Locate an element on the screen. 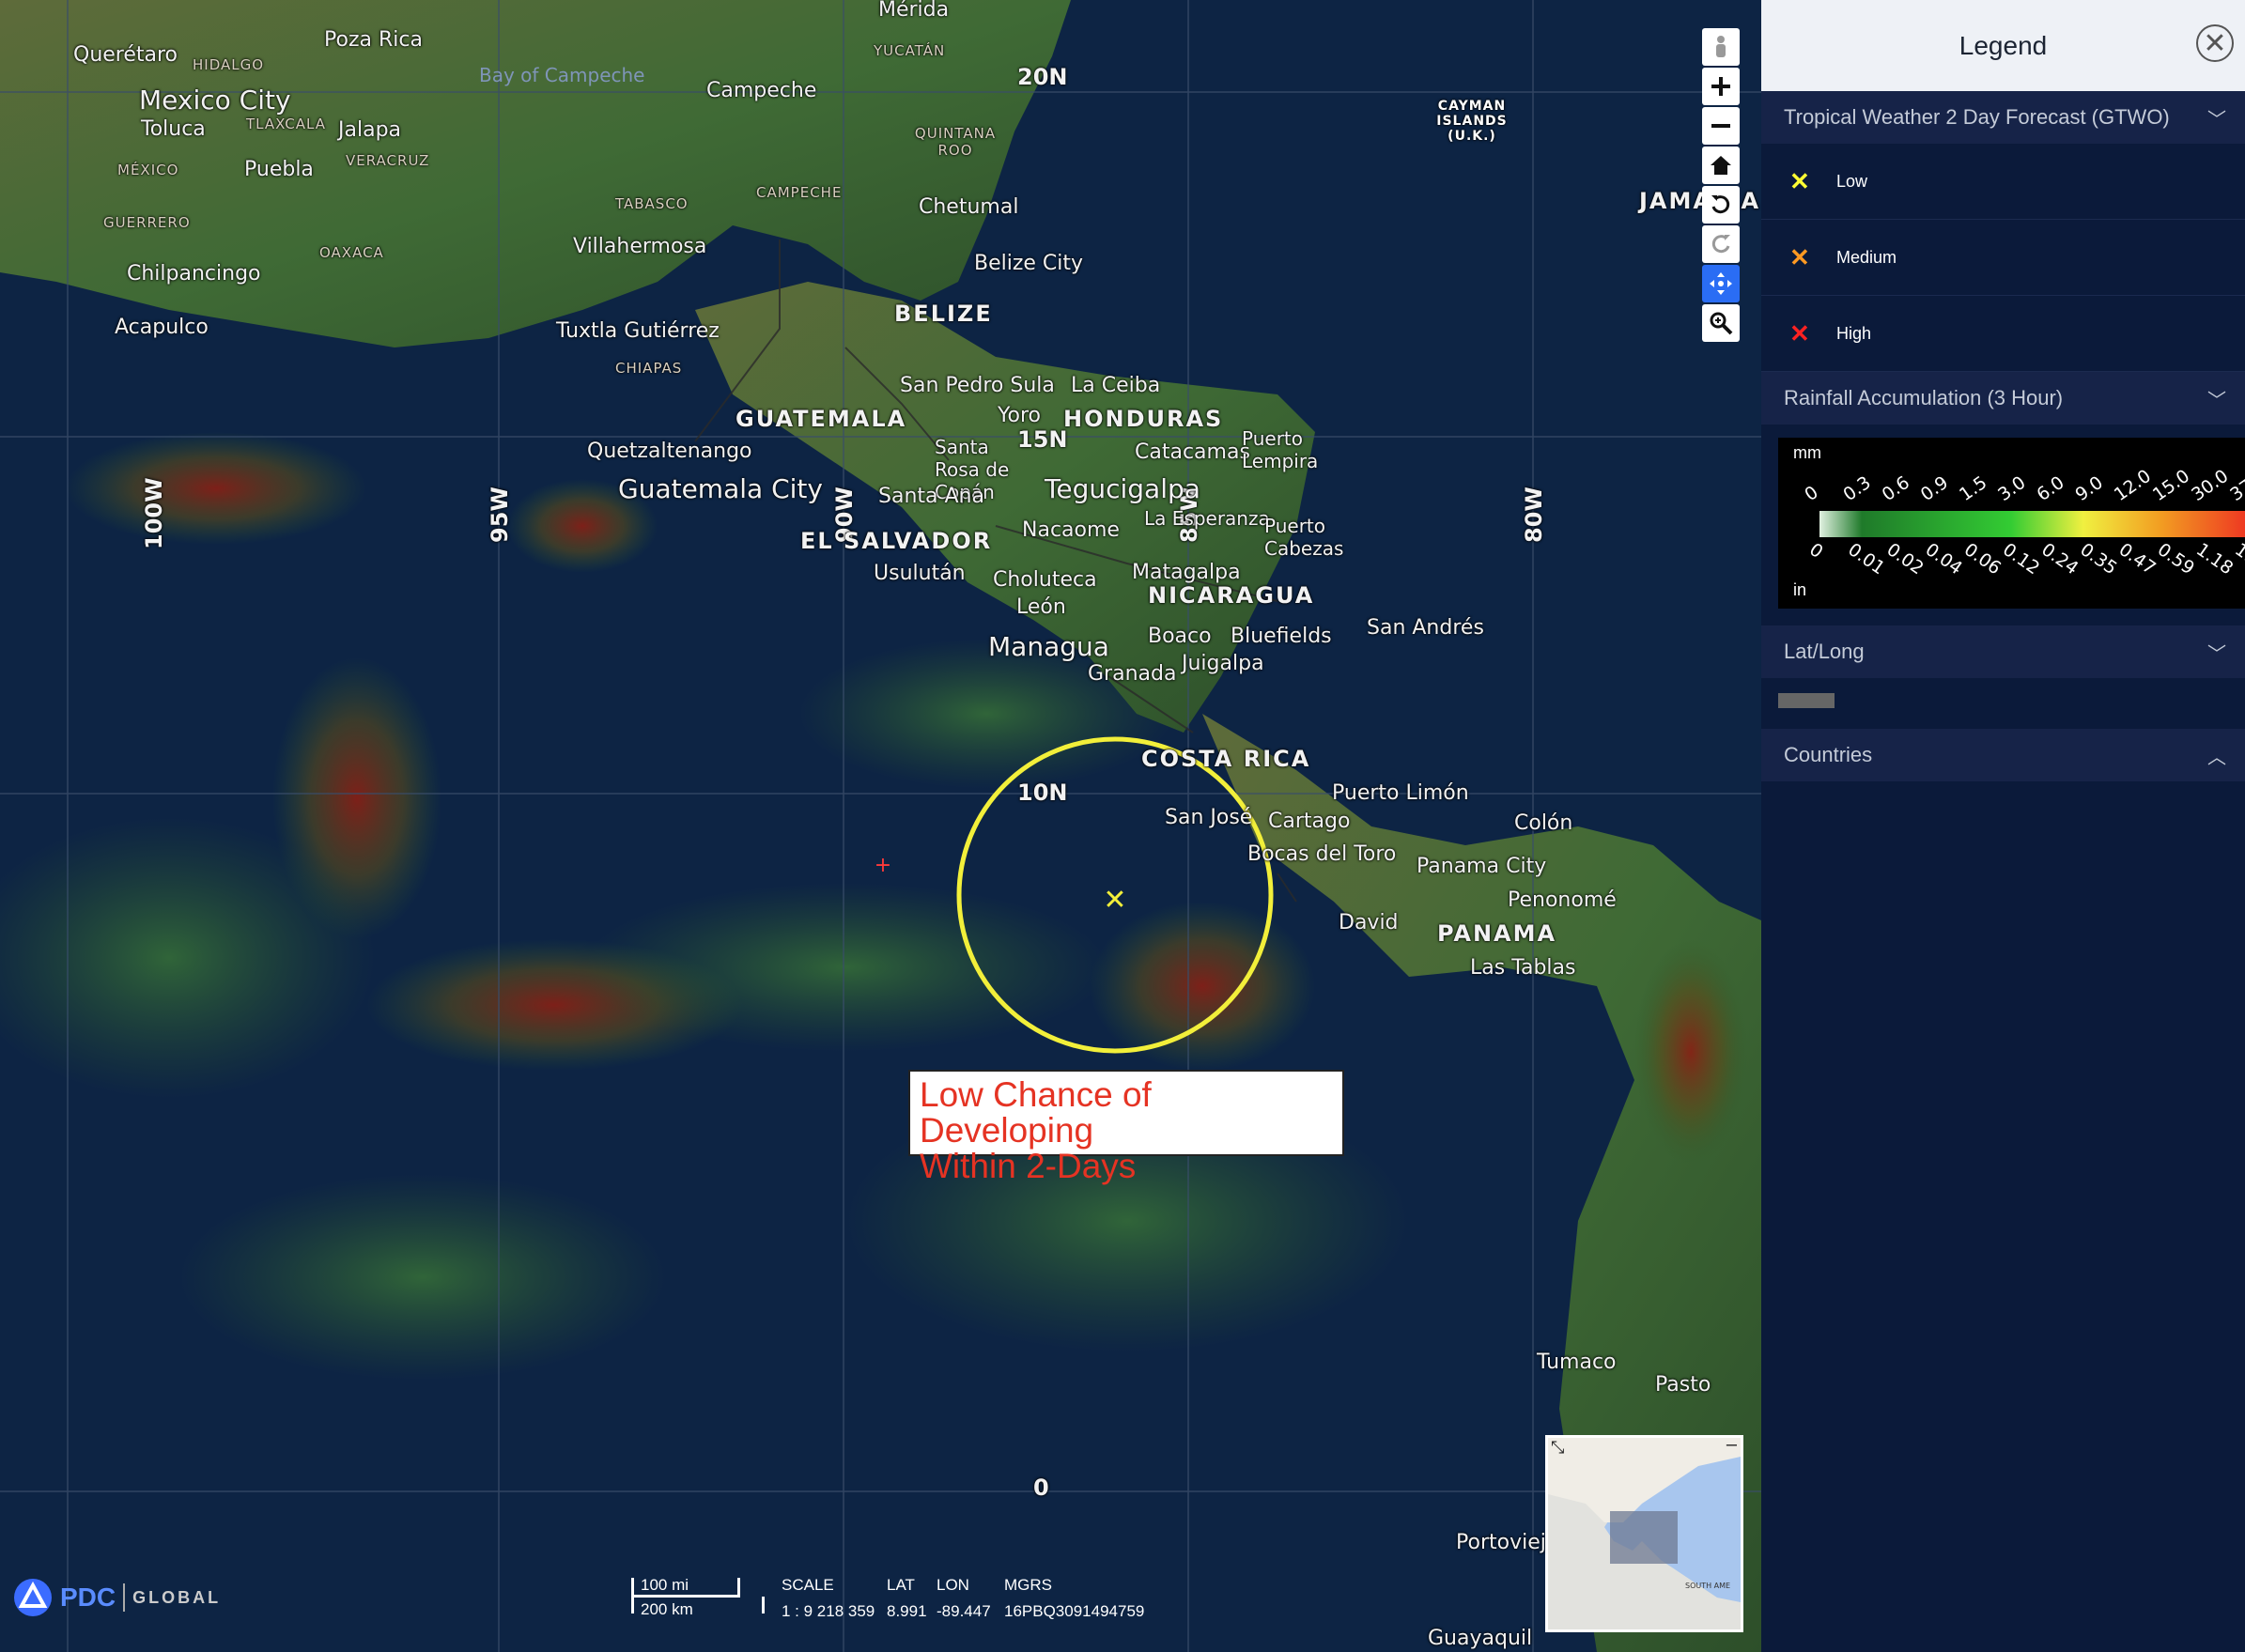 The height and width of the screenshot is (1652, 2245). mm-tick-label: 30.0 is located at coordinates (2210, 485).